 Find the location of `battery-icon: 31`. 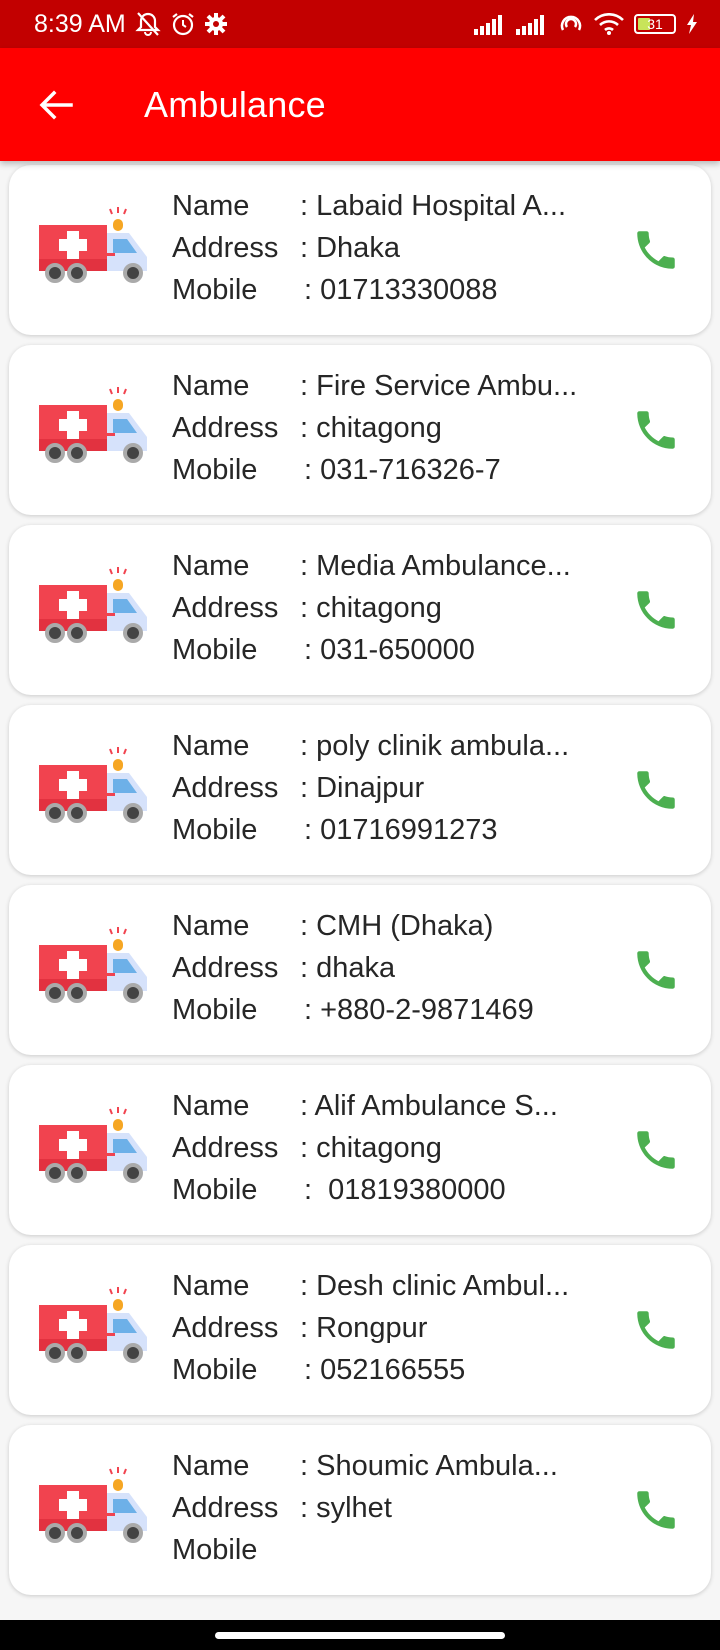

battery-icon: 31 is located at coordinates (655, 24).